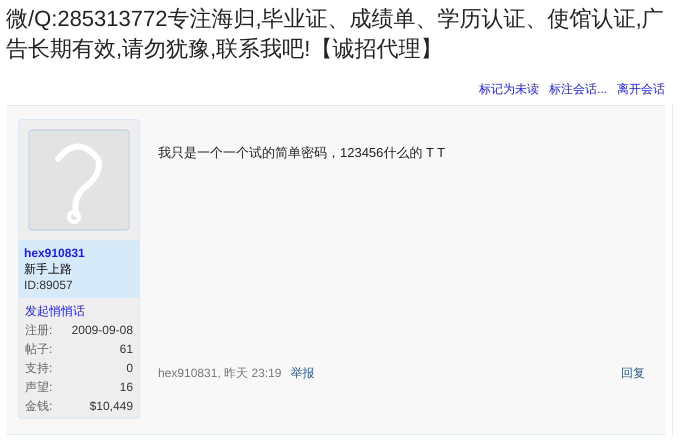 The image size is (683, 445). Describe the element at coordinates (49, 285) in the screenshot. I see `user-id: ID:89057` at that location.